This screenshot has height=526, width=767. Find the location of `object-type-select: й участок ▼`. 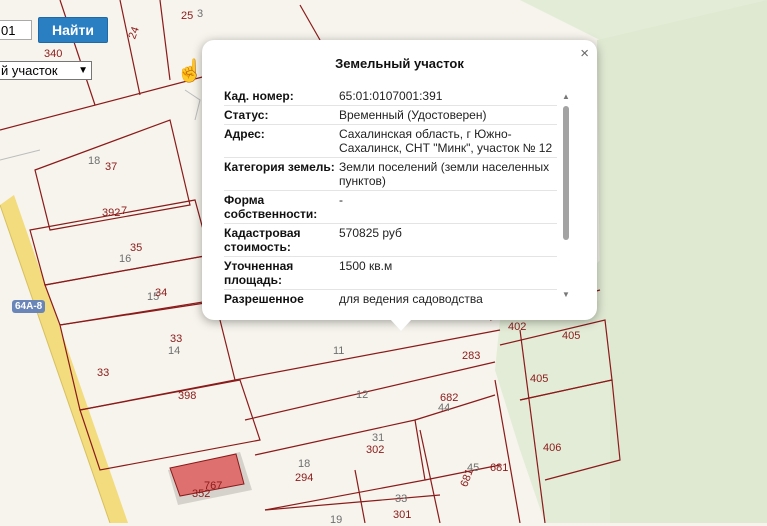

object-type-select: й участок ▼ is located at coordinates (46, 70).